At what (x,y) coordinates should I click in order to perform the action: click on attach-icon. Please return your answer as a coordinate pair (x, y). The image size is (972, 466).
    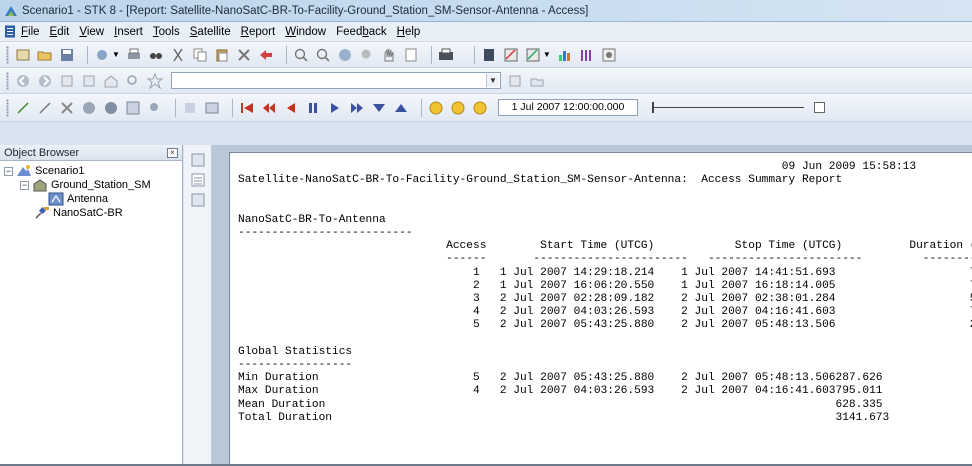
    Looking at the image, I should click on (155, 108).